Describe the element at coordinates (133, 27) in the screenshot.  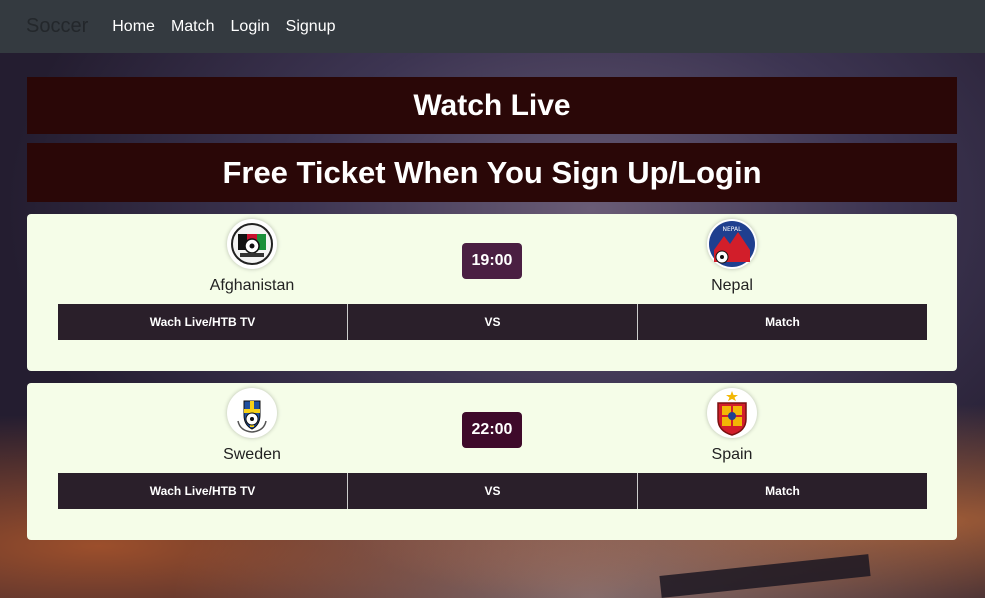
I see `nav-link-home: Home` at that location.